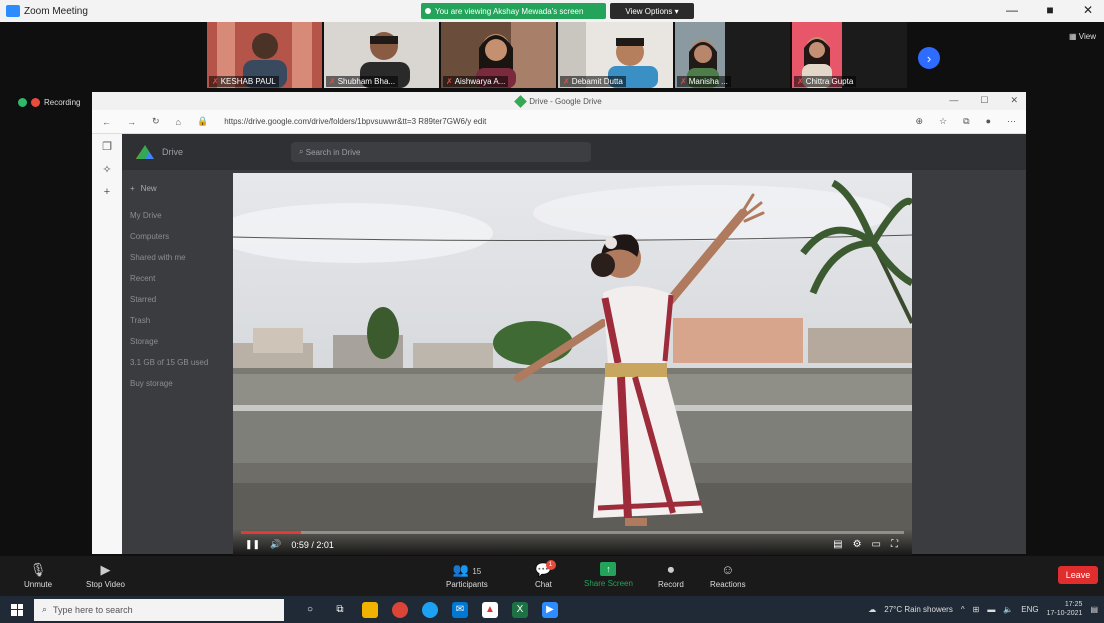 The height and width of the screenshot is (623, 1104). I want to click on nav-item: Storage, so click(169, 341).